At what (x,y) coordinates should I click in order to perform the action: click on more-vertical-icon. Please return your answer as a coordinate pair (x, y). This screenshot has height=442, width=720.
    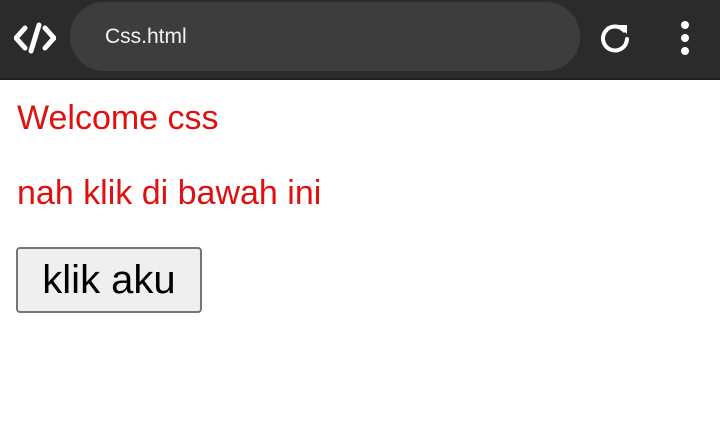
    Looking at the image, I should click on (685, 38).